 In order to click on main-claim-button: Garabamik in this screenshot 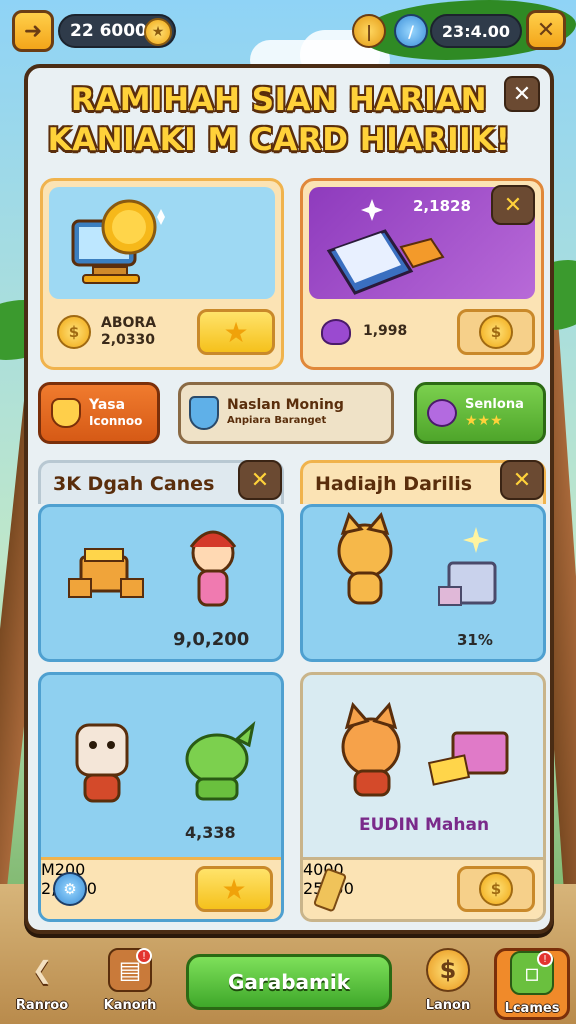, I will do `click(289, 982)`.